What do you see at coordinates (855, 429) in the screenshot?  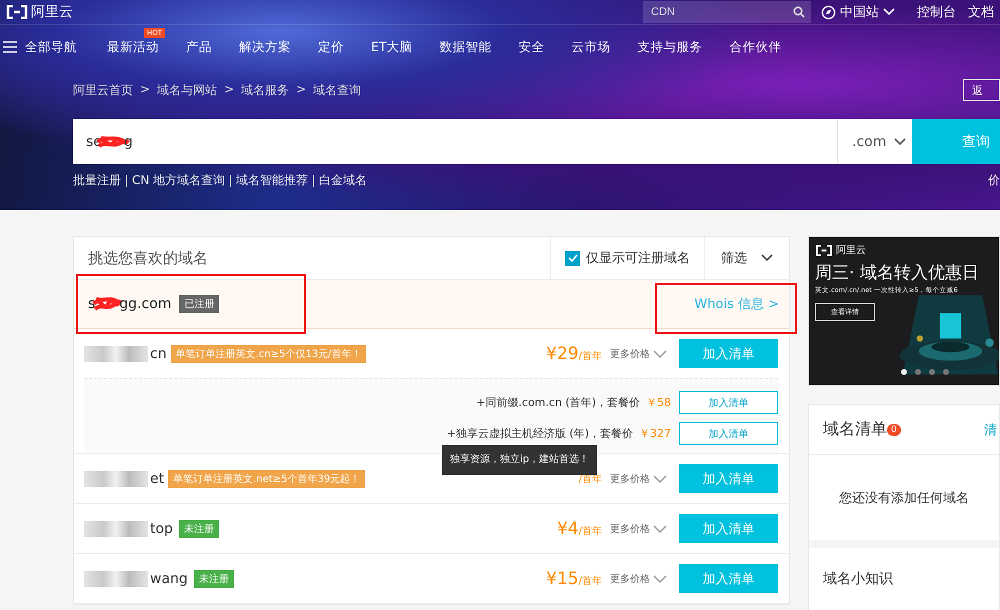 I see `cart-title: 域名清单` at bounding box center [855, 429].